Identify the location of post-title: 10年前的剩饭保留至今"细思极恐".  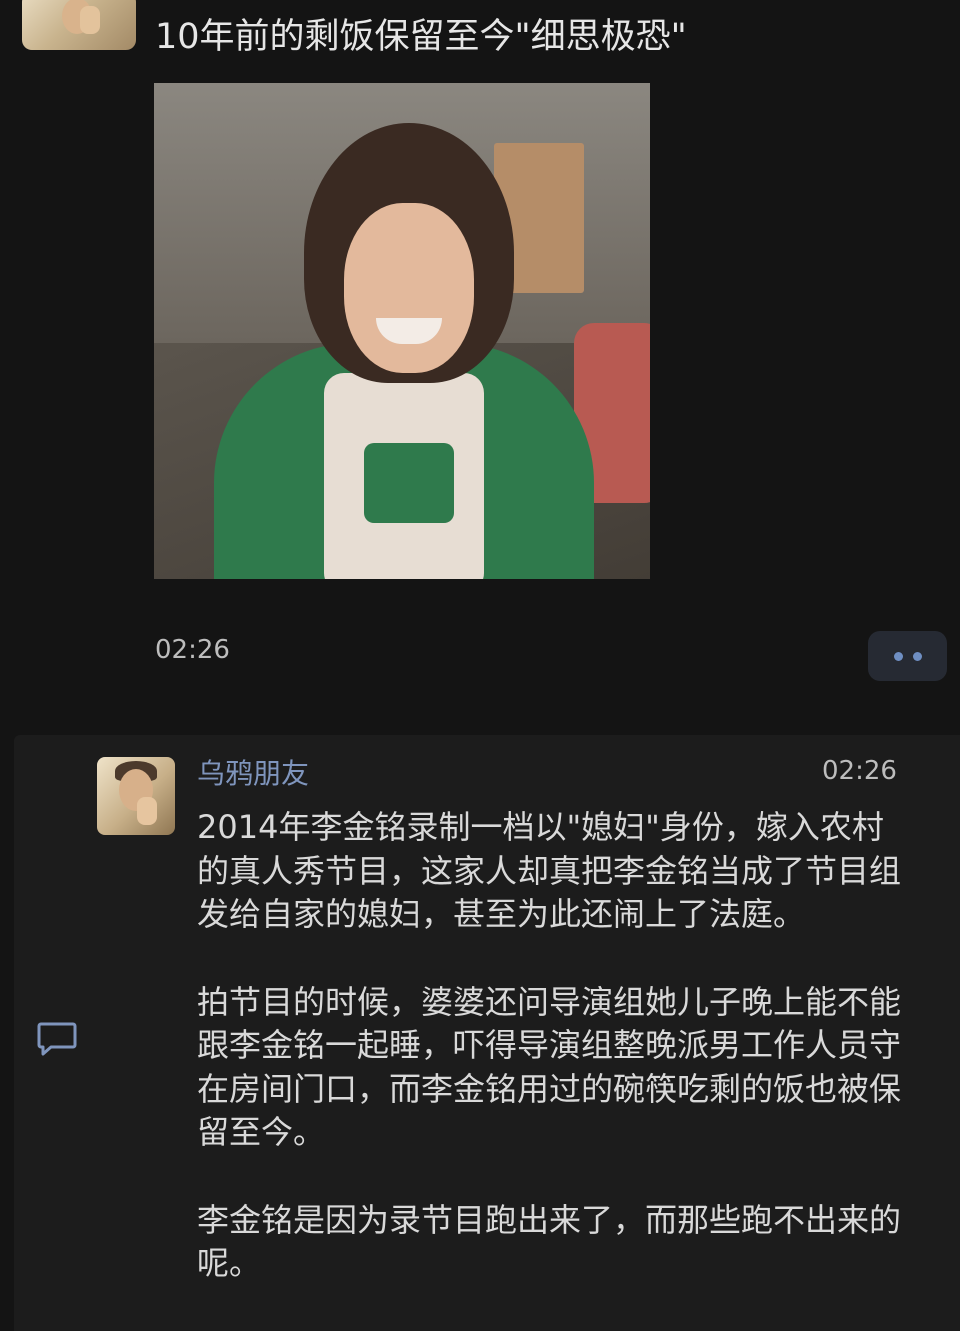
(421, 37).